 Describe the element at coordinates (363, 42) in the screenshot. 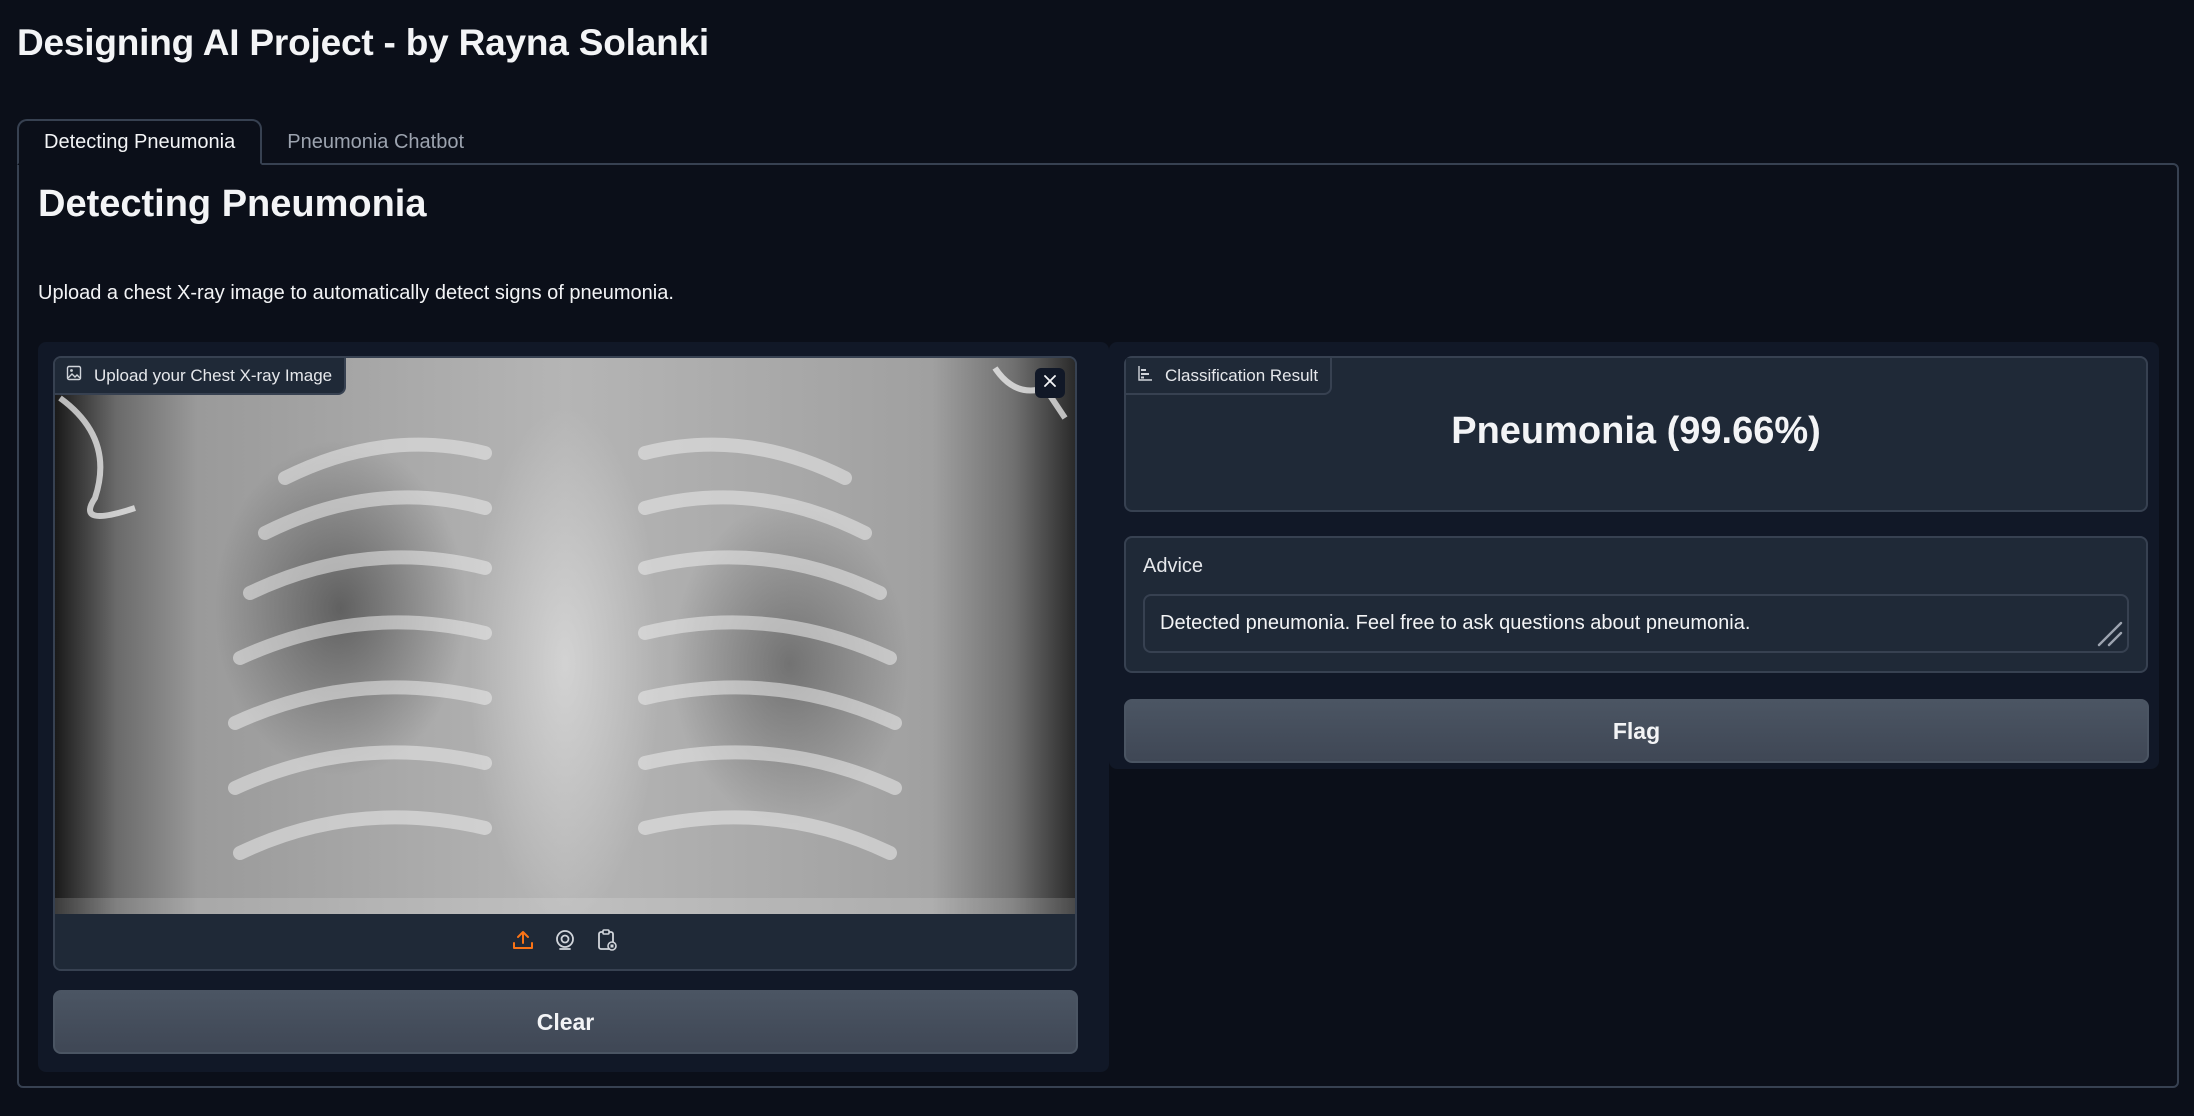

I see `app-title: Designing AI Project - by Rayna Solanki` at that location.